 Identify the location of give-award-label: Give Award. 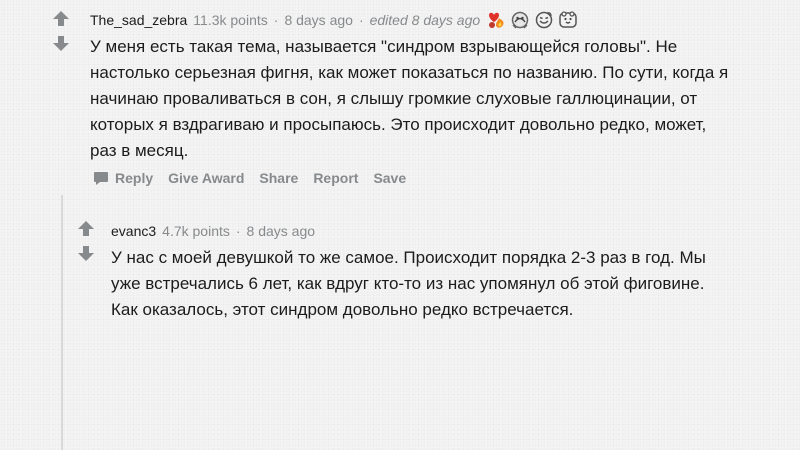
(206, 178).